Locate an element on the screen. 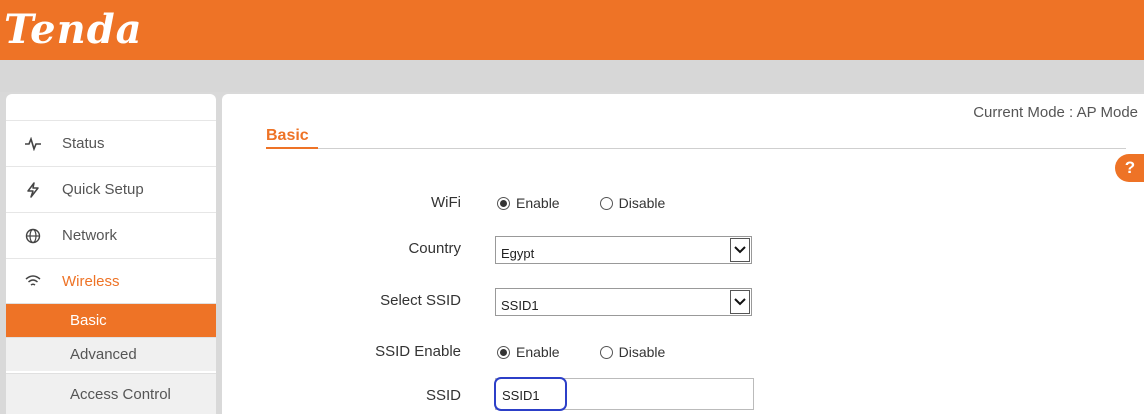 Image resolution: width=1144 pixels, height=414 pixels. country-label: Country is located at coordinates (434, 248).